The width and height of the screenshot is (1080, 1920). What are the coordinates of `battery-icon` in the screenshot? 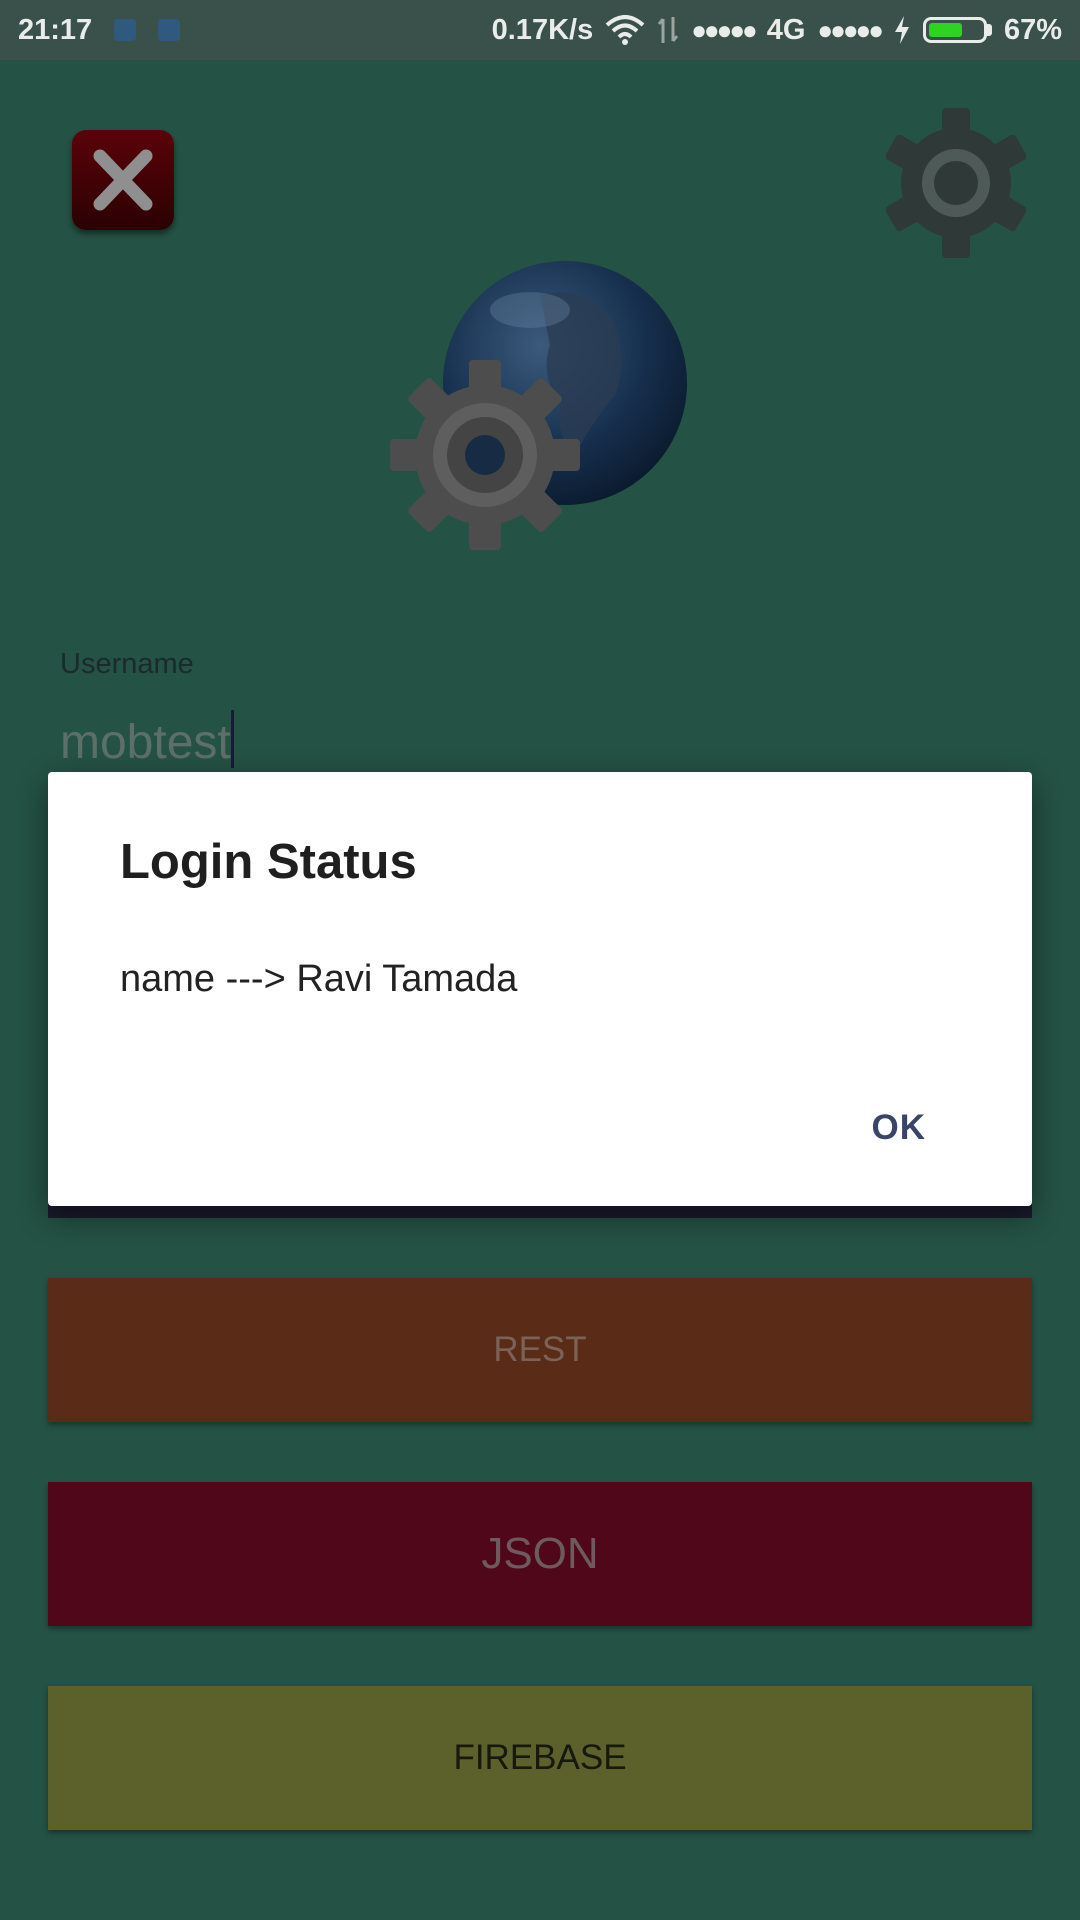 It's located at (957, 30).